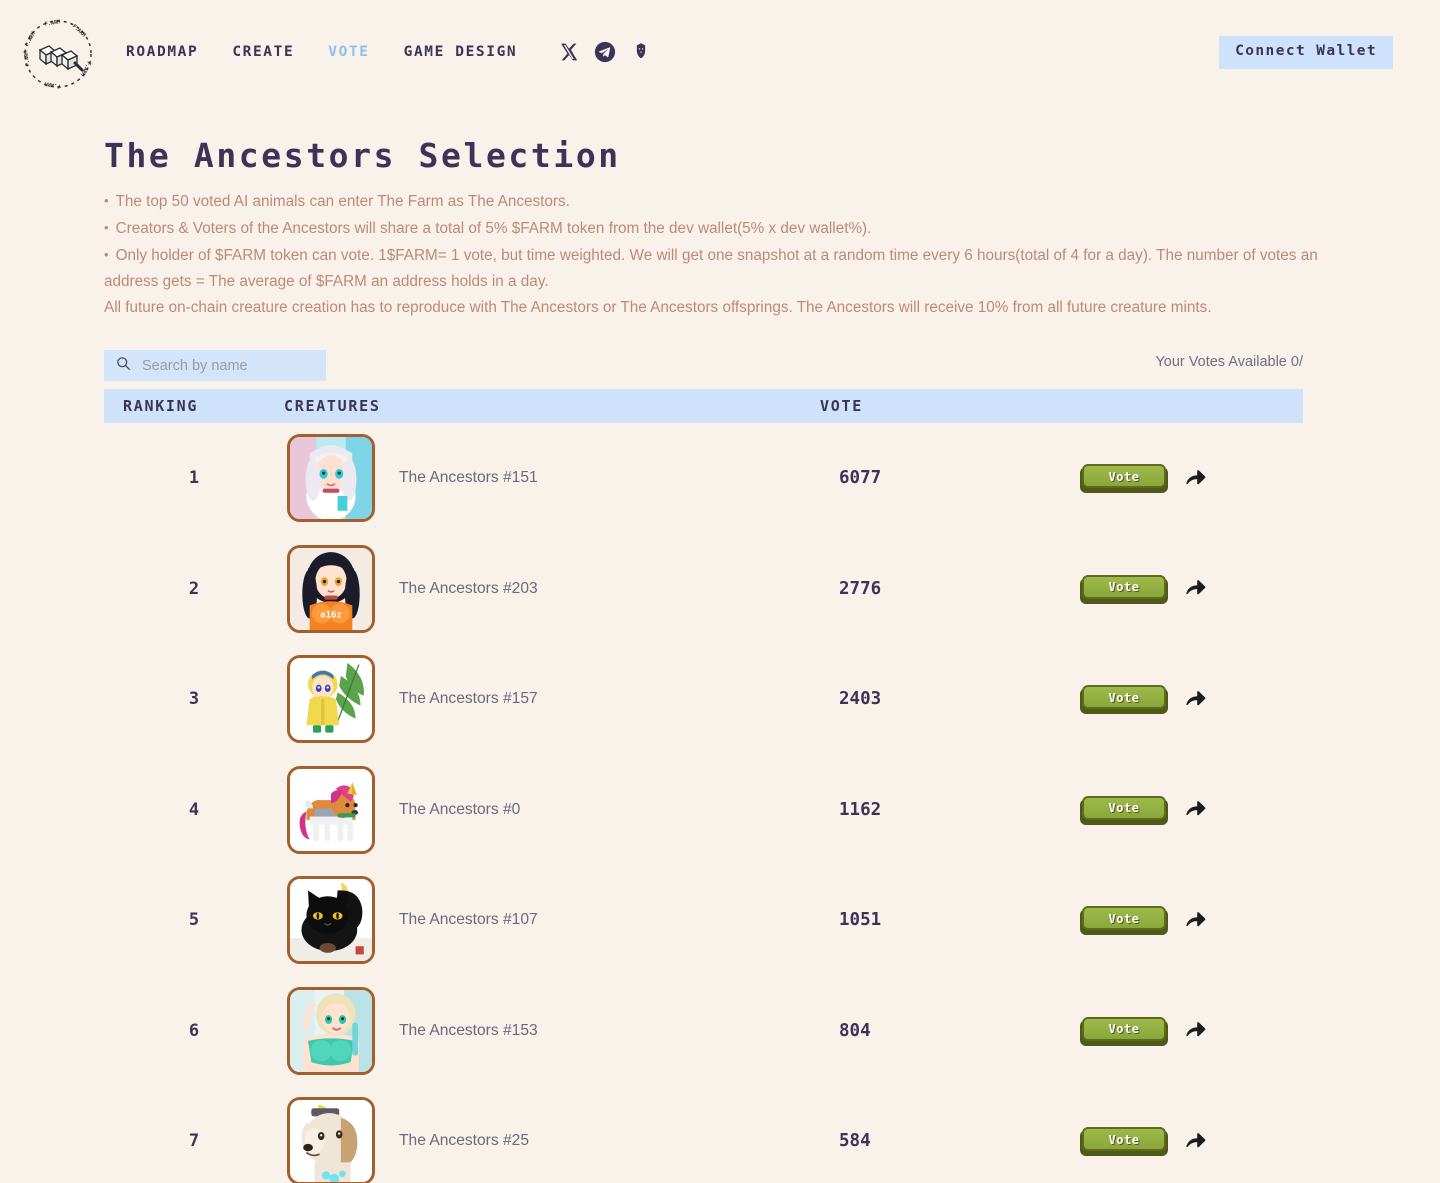 Image resolution: width=1440 pixels, height=1183 pixels. What do you see at coordinates (362, 155) in the screenshot?
I see `page-title: The Ancestors Selection` at bounding box center [362, 155].